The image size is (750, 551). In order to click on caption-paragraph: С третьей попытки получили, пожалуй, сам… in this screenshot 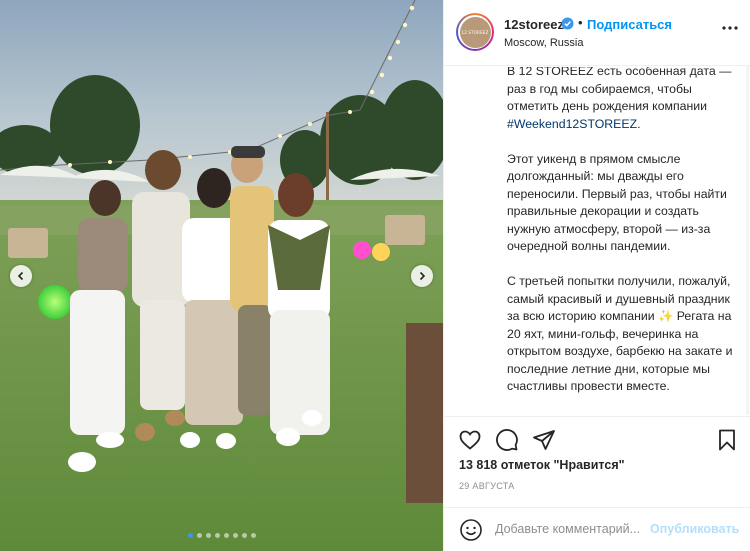, I will do `click(621, 334)`.